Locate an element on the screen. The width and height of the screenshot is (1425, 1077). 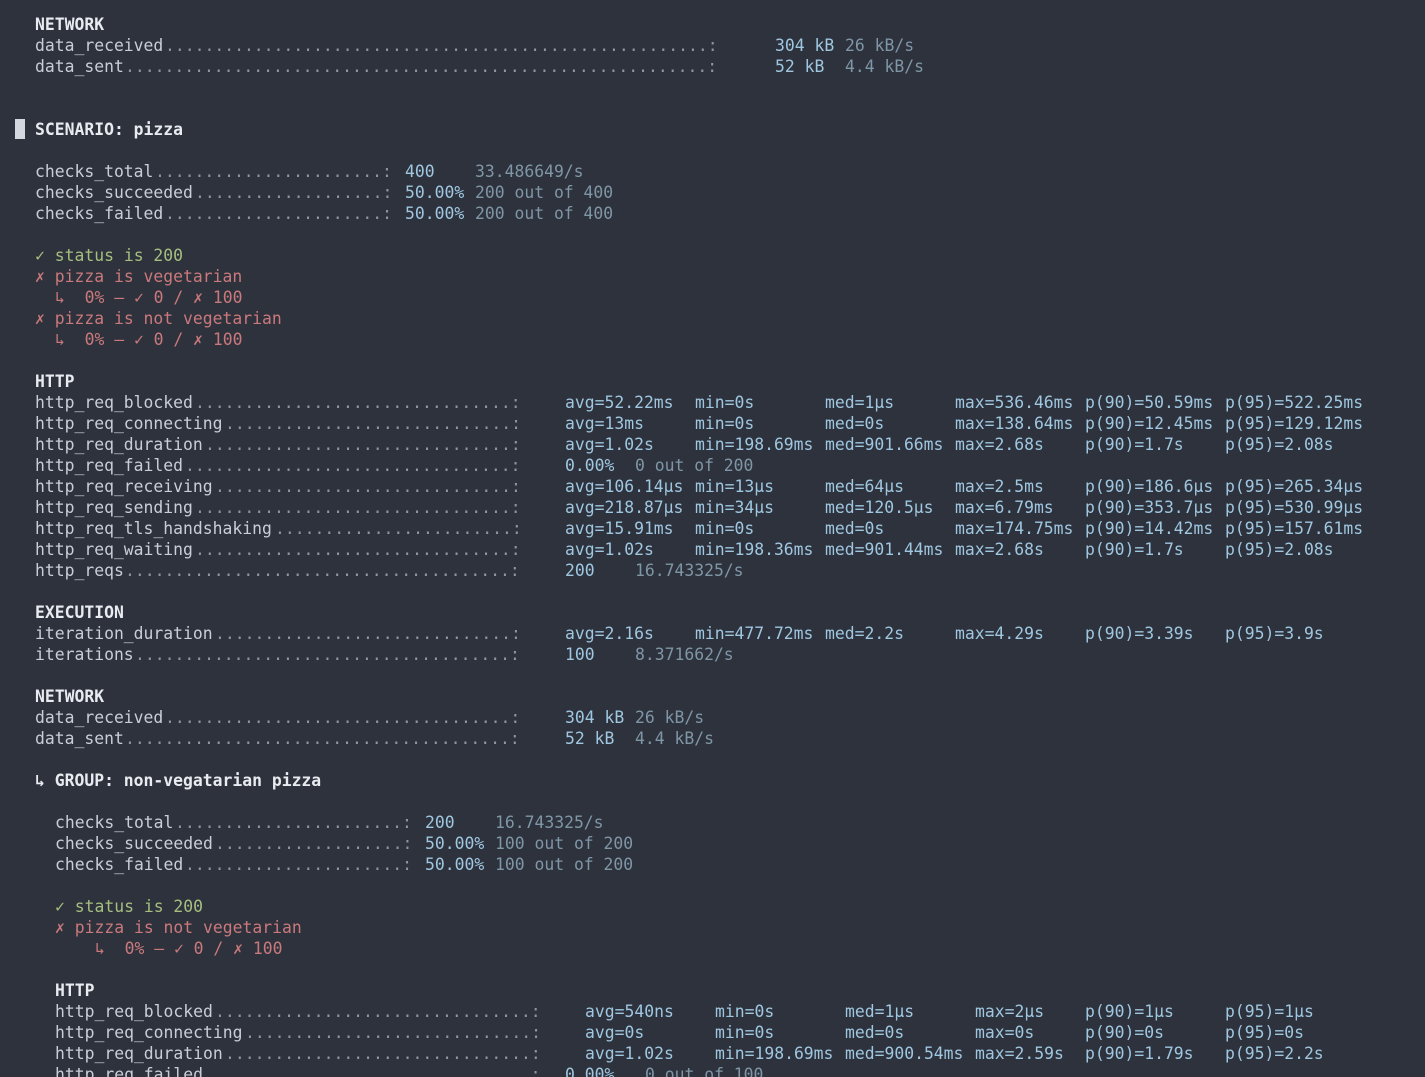
metric-p90: p(90)=1.79s is located at coordinates (1139, 1053).